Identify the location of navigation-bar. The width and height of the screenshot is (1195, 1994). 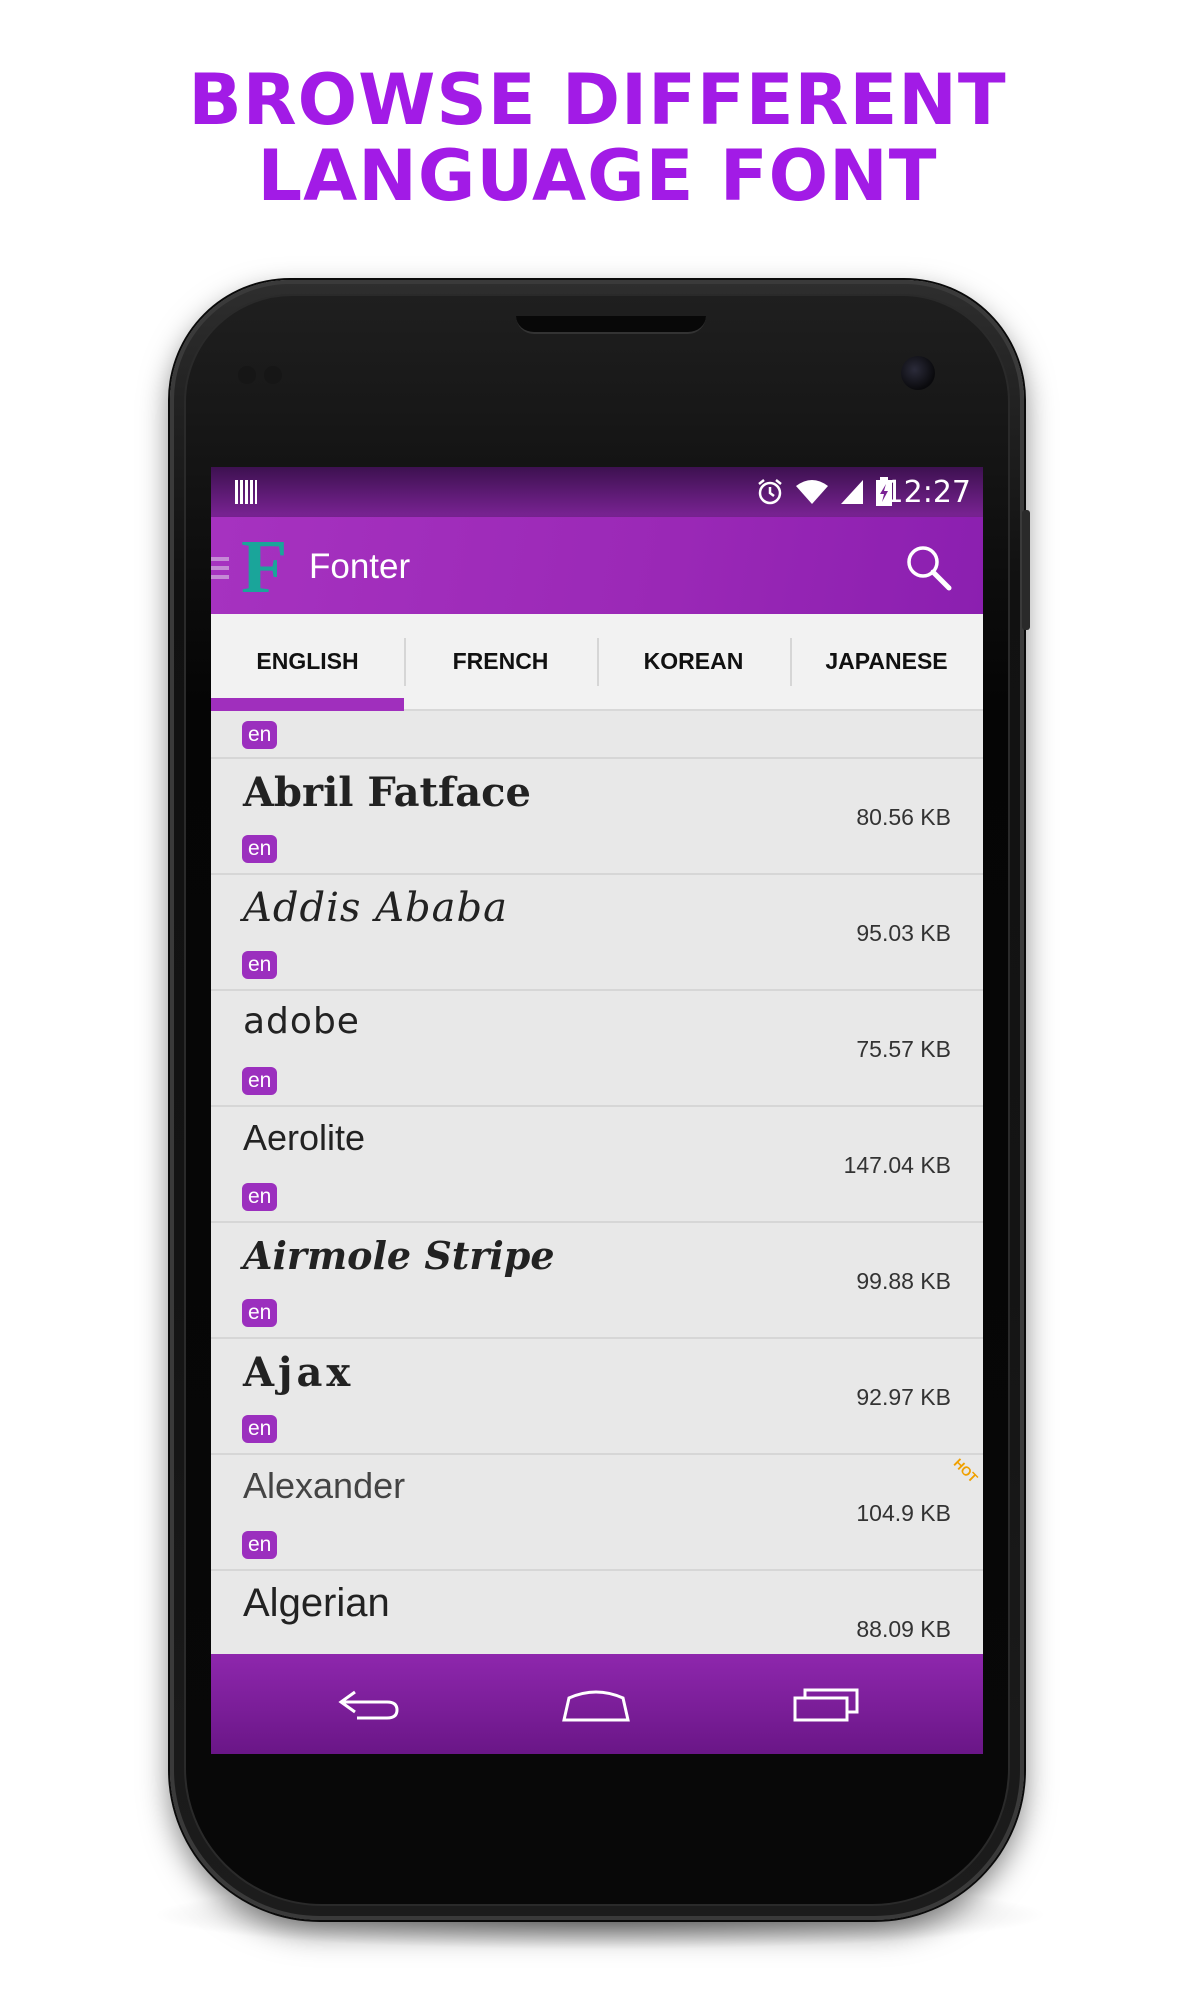
(597, 1704).